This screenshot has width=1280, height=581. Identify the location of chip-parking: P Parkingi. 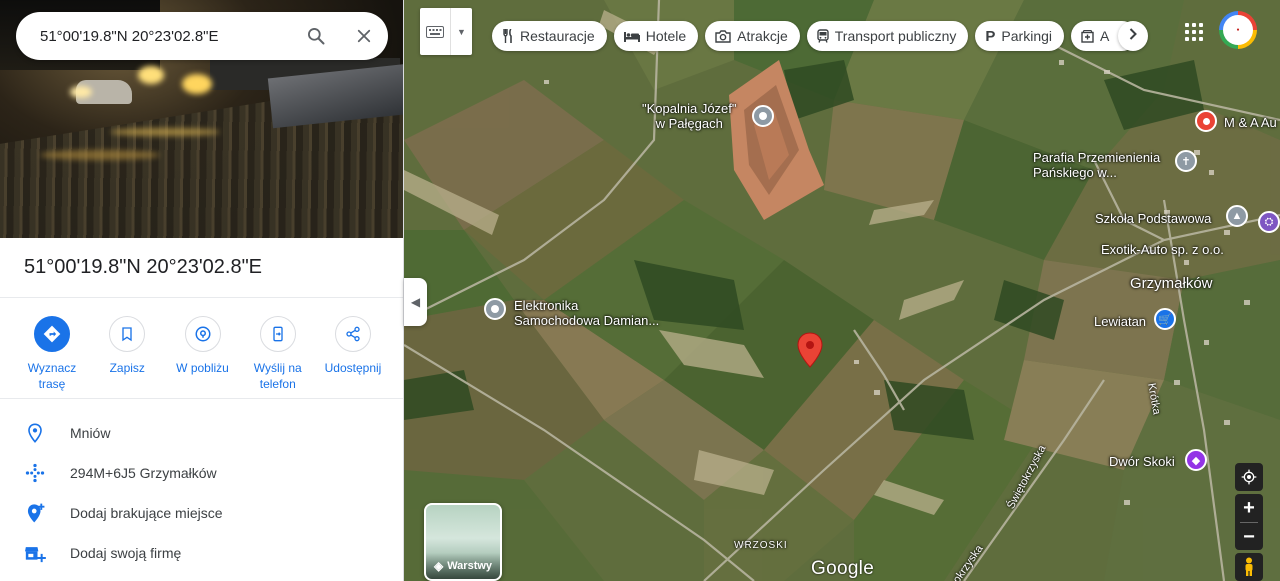
(1020, 36).